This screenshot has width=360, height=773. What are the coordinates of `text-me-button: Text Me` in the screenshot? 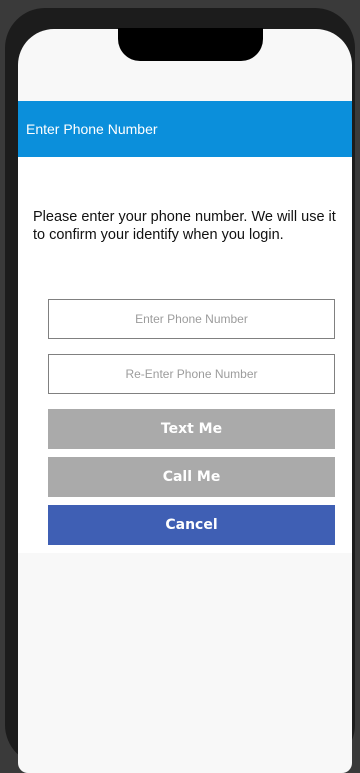 It's located at (191, 429).